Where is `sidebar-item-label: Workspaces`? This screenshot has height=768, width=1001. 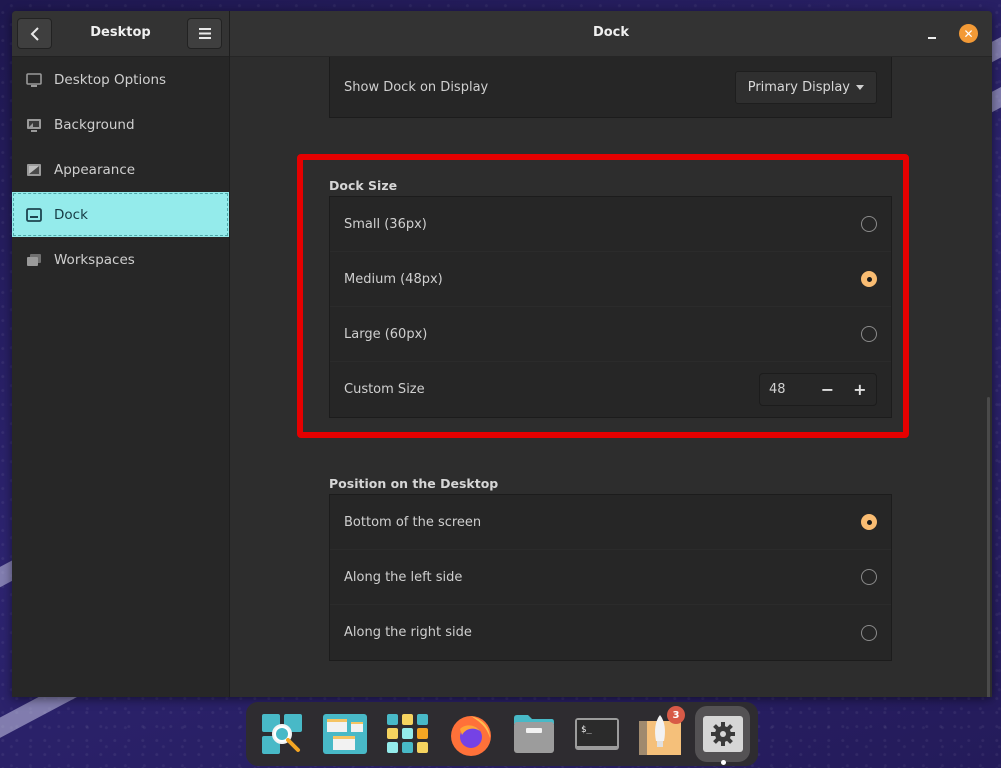 sidebar-item-label: Workspaces is located at coordinates (94, 259).